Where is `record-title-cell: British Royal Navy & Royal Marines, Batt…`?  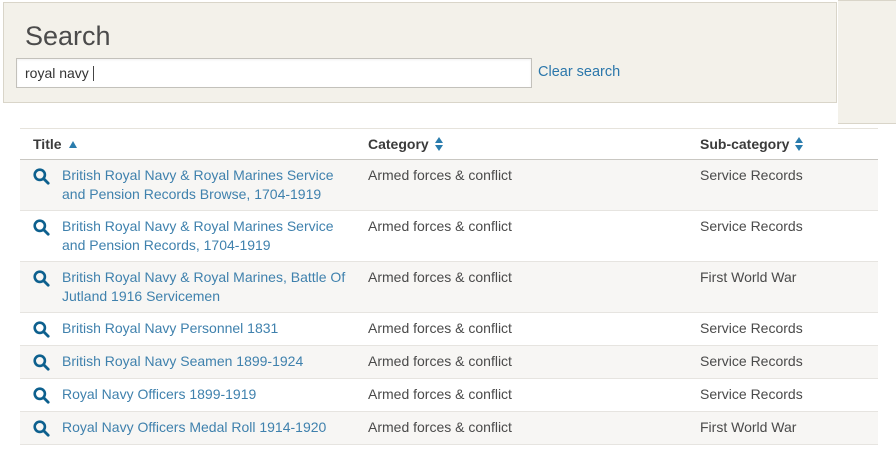
record-title-cell: British Royal Navy & Royal Marines, Batt… is located at coordinates (215, 287).